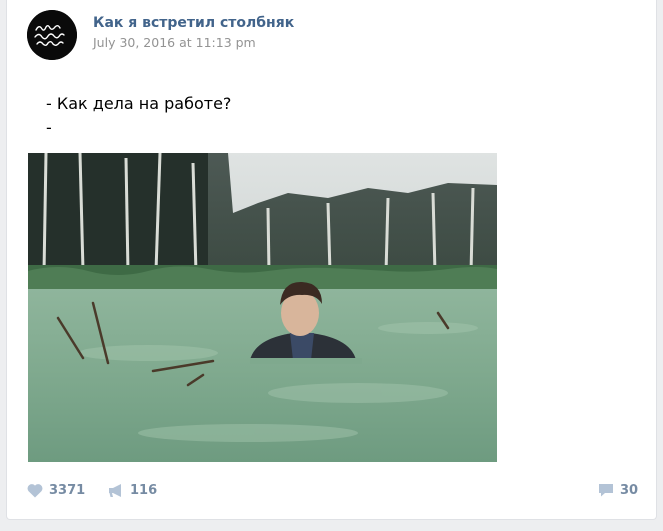 The image size is (663, 531). I want to click on share-count: 116, so click(144, 490).